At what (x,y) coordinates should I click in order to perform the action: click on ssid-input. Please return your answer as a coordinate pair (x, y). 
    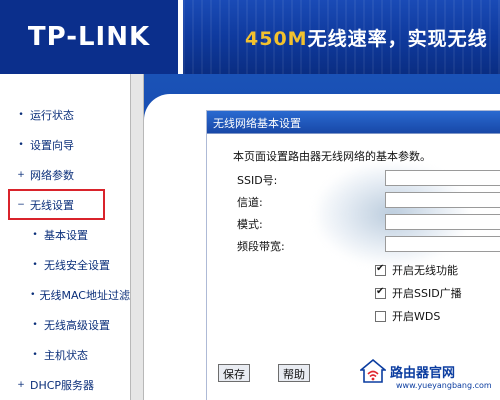
    Looking at the image, I should click on (442, 178).